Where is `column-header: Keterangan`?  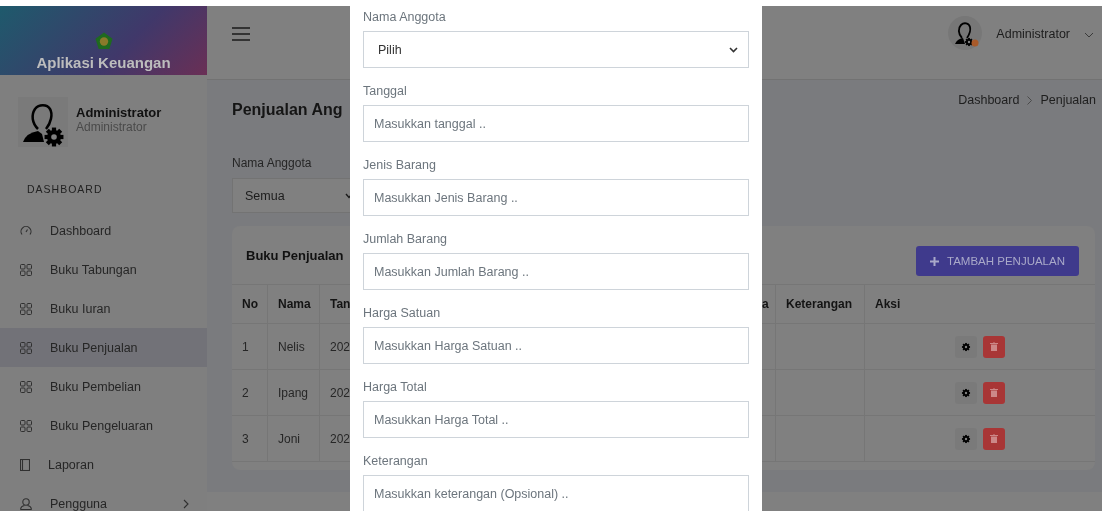 column-header: Keterangan is located at coordinates (819, 304).